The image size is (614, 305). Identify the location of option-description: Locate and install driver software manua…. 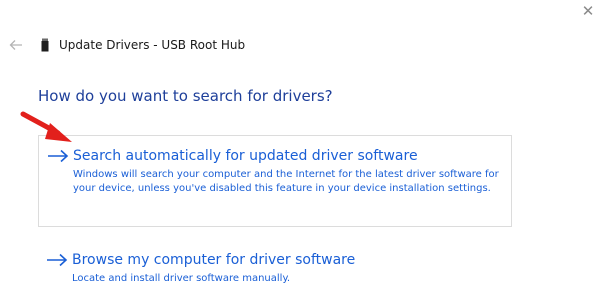
(181, 278).